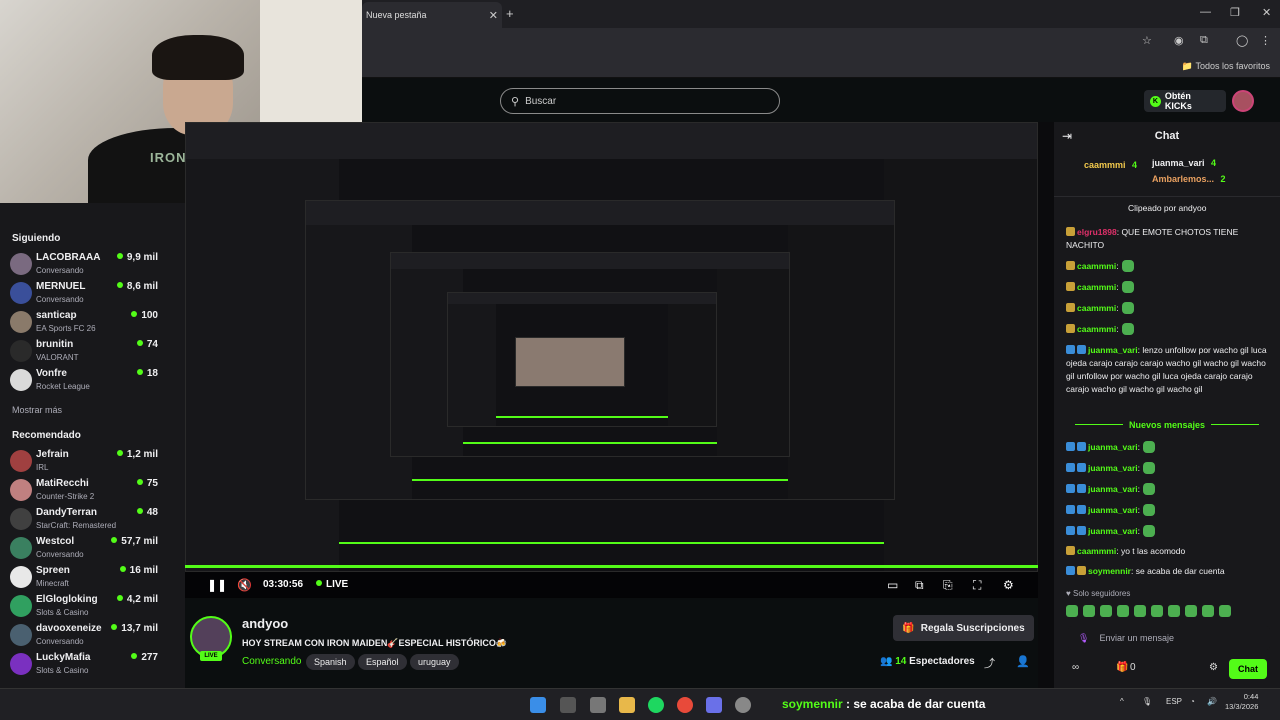 Image resolution: width=1280 pixels, height=720 pixels. What do you see at coordinates (656, 705) in the screenshot?
I see `spotify-icon` at bounding box center [656, 705].